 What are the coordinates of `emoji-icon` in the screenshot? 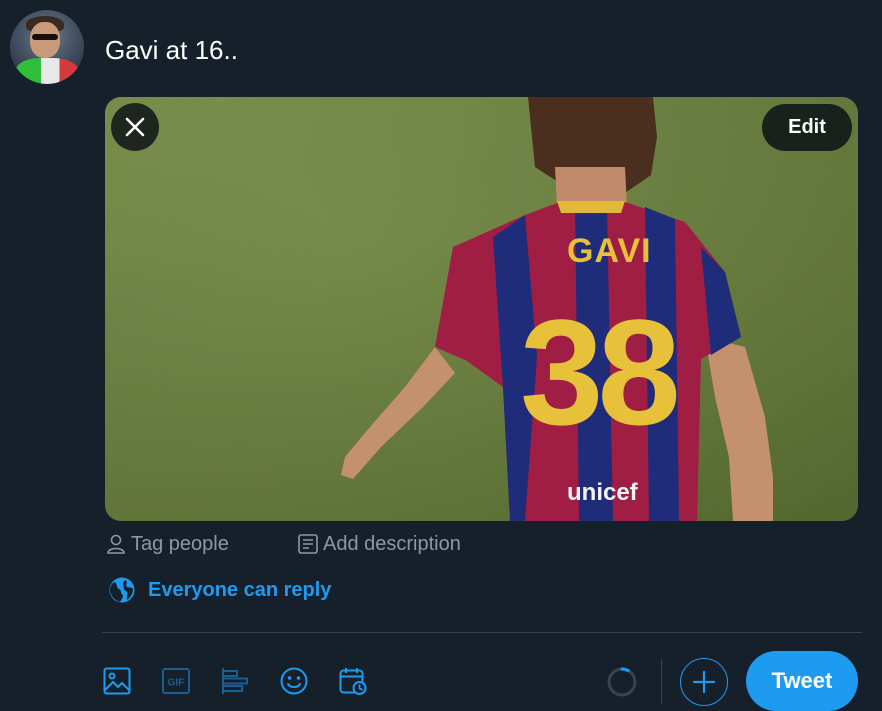 It's located at (294, 681).